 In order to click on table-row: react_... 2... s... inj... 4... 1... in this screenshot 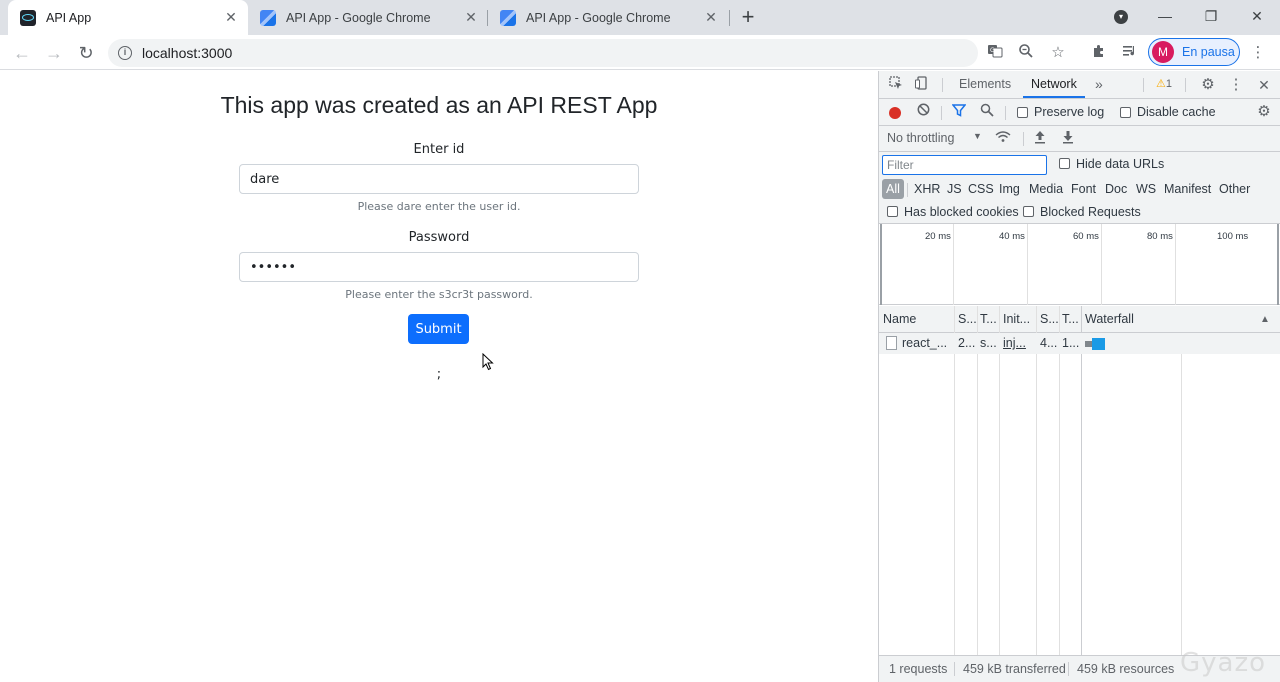, I will do `click(1079, 343)`.